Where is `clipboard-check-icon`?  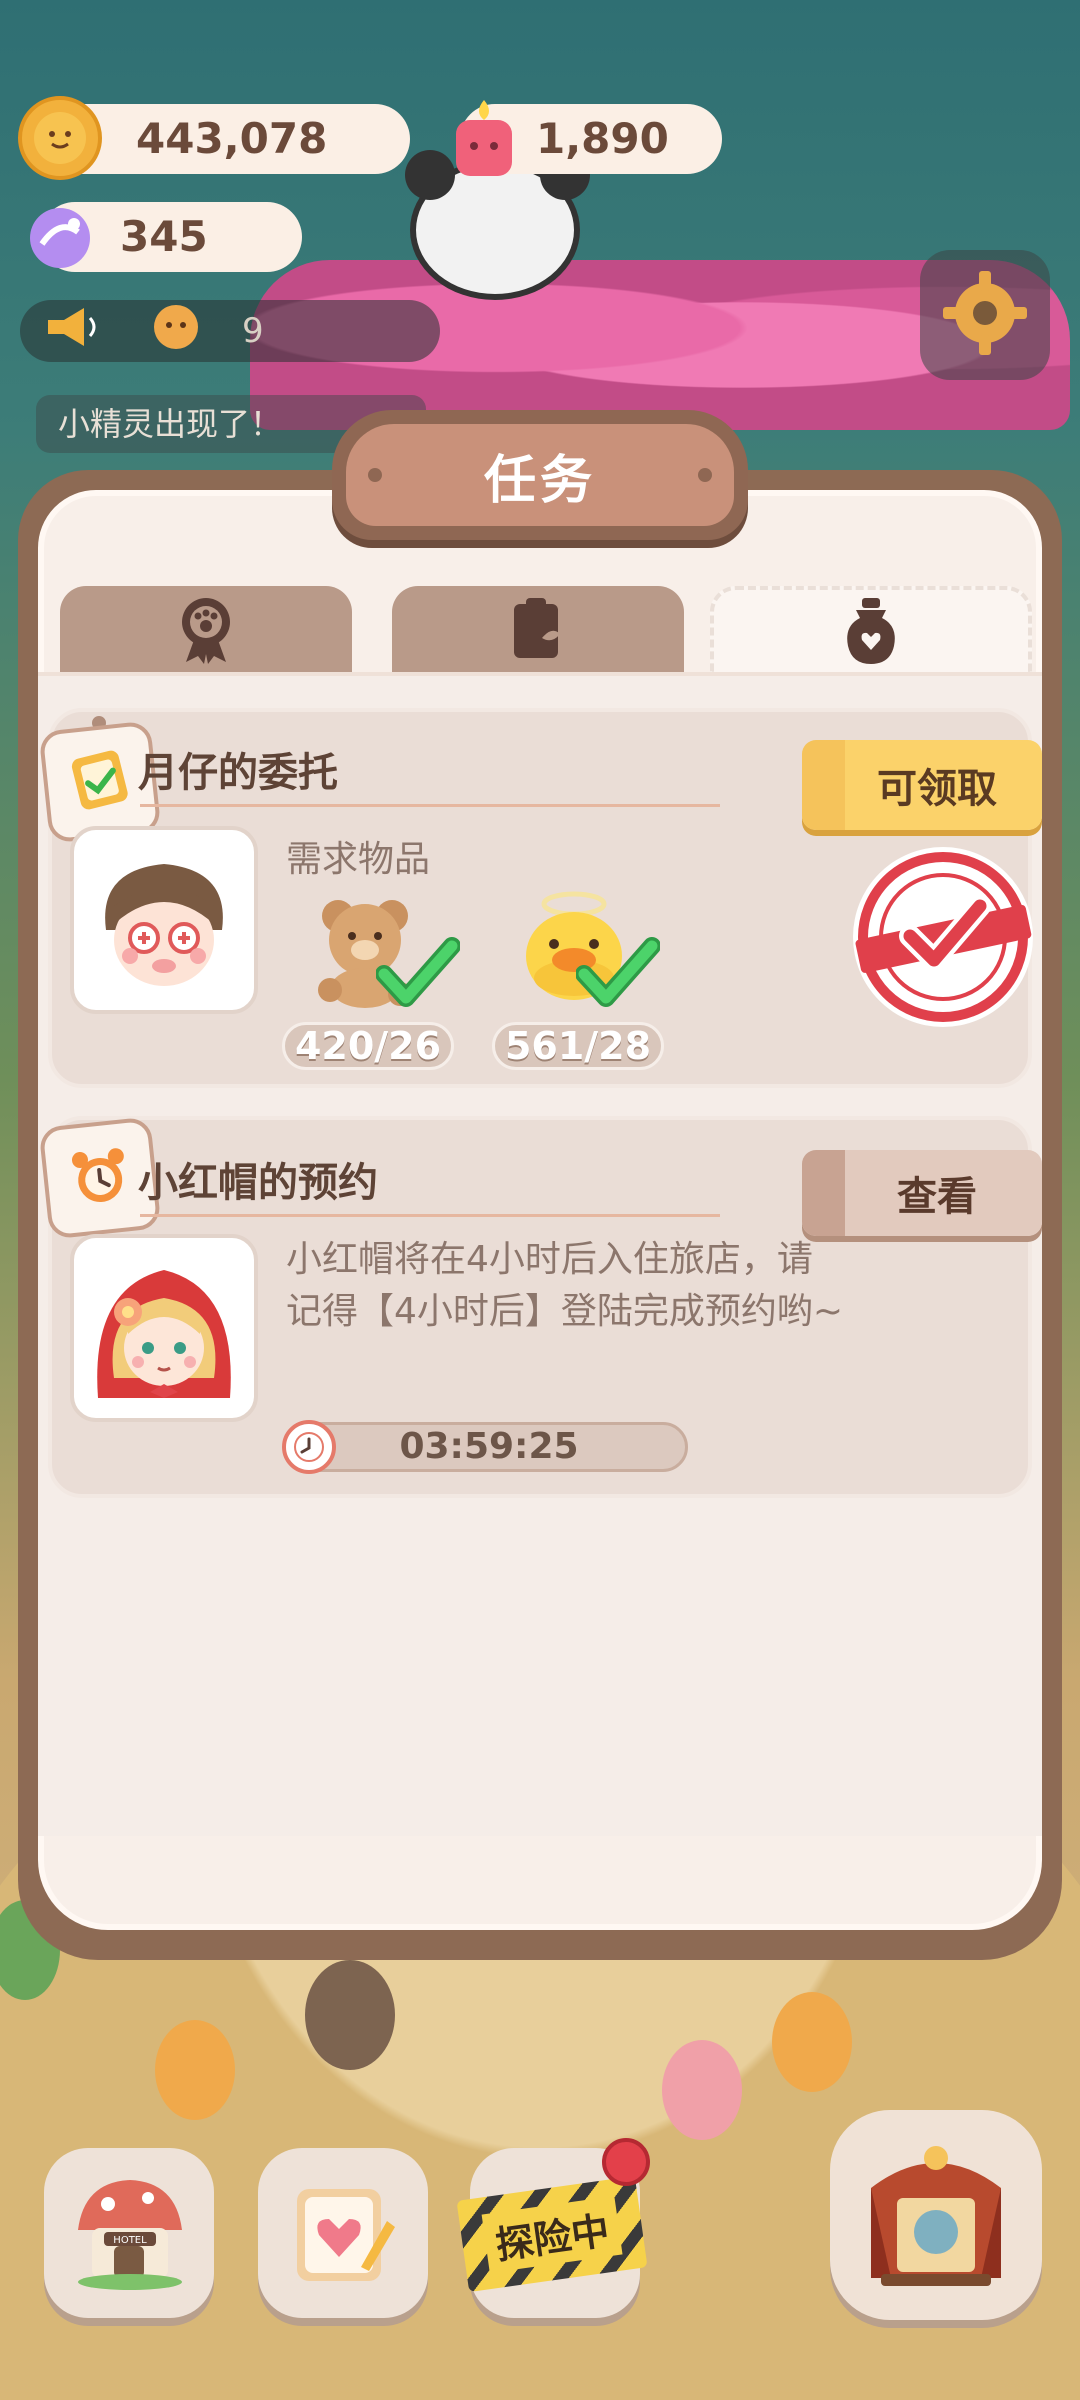 clipboard-check-icon is located at coordinates (100, 782).